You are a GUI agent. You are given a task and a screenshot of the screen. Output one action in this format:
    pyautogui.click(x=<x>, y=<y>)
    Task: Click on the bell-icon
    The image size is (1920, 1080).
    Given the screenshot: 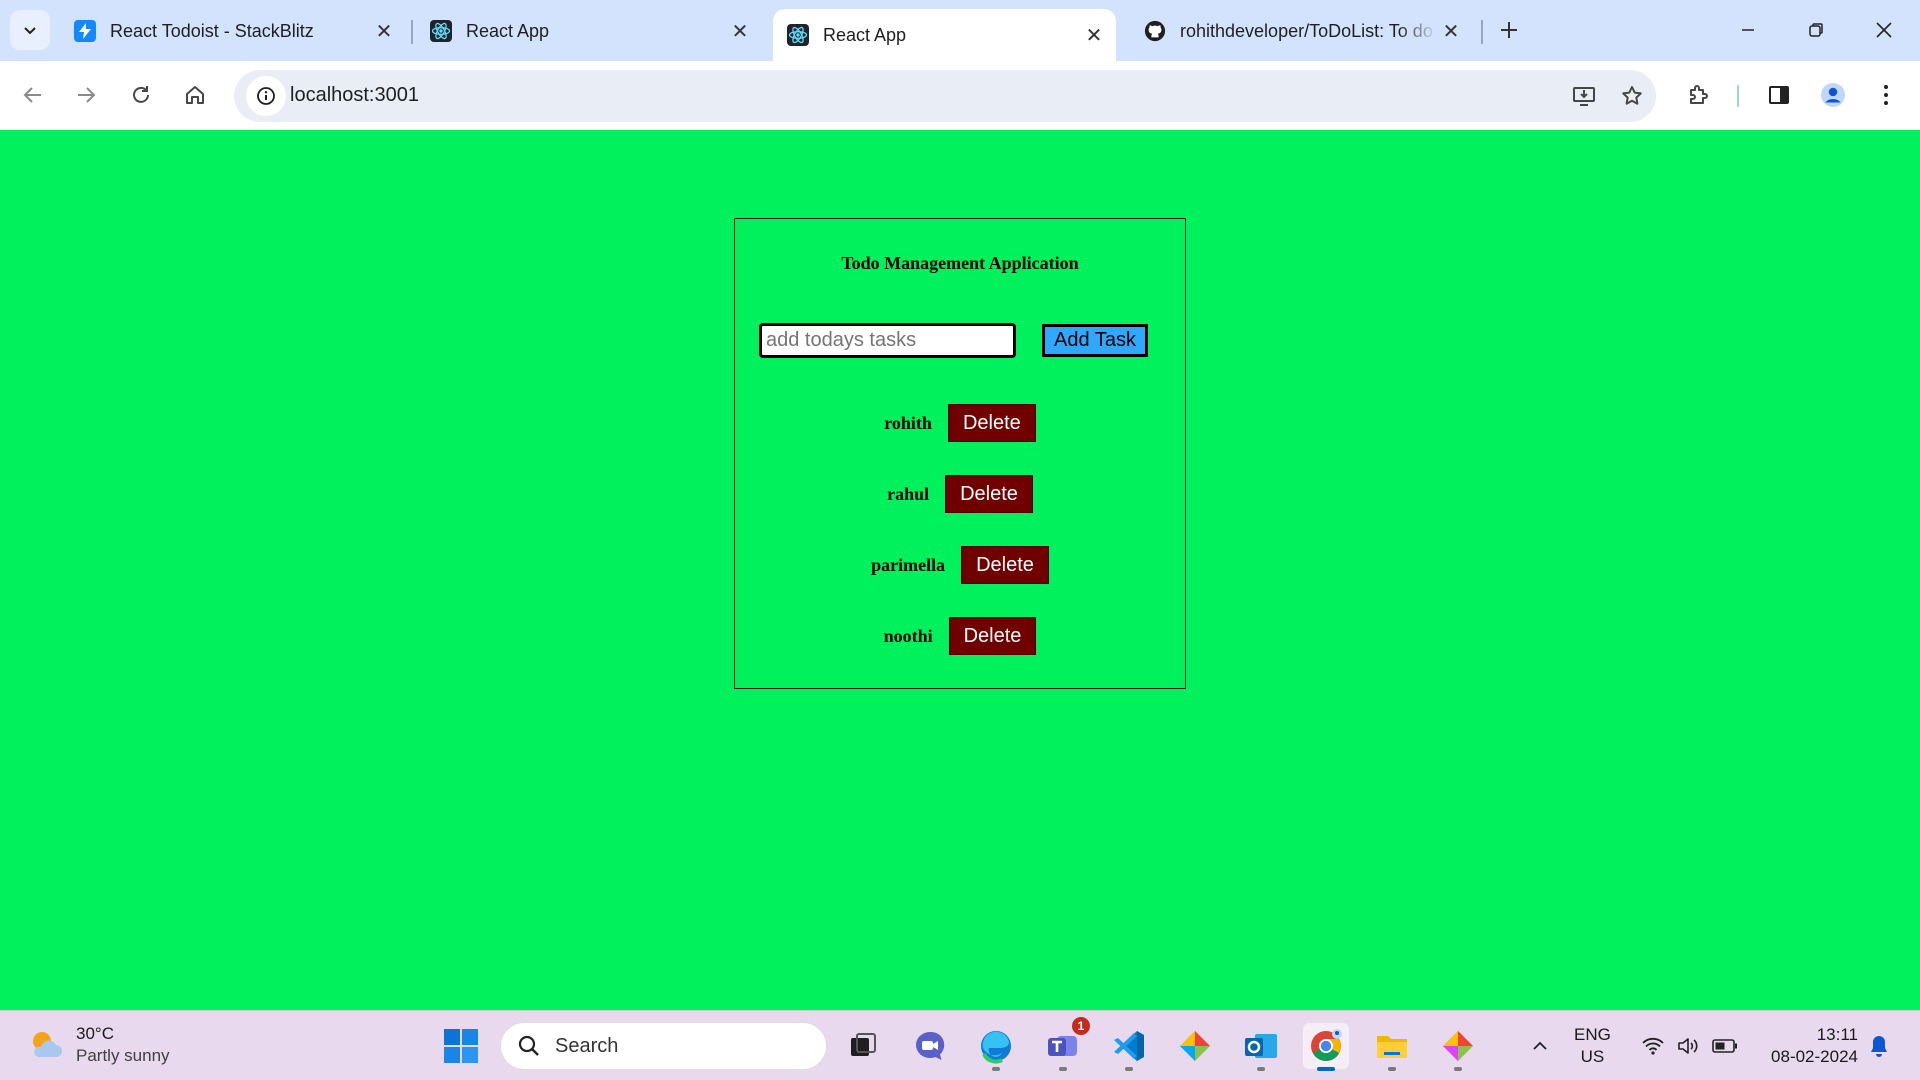 What is the action you would take?
    pyautogui.click(x=1879, y=1046)
    